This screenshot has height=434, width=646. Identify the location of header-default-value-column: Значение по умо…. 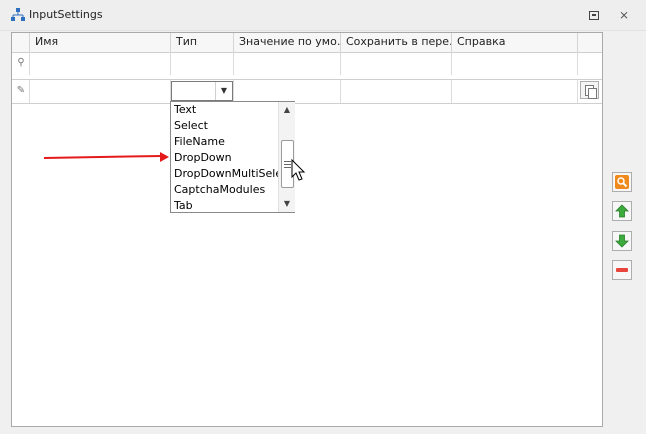
(287, 42).